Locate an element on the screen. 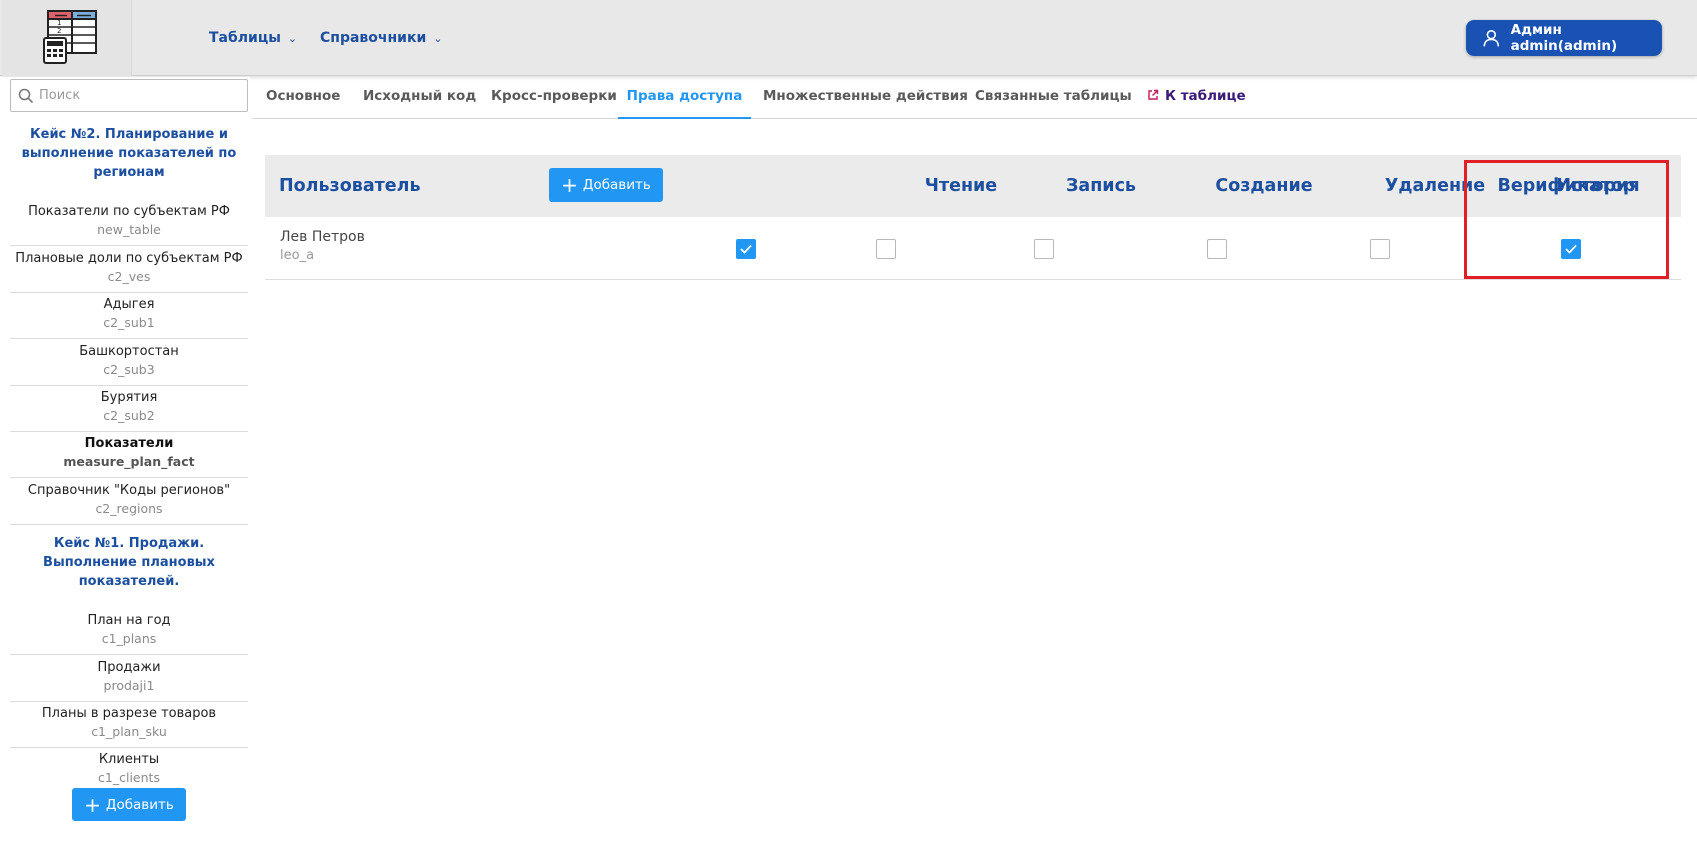 Image resolution: width=1697 pixels, height=842 pixels. sidebar-item-code: c2_sub2 is located at coordinates (129, 415).